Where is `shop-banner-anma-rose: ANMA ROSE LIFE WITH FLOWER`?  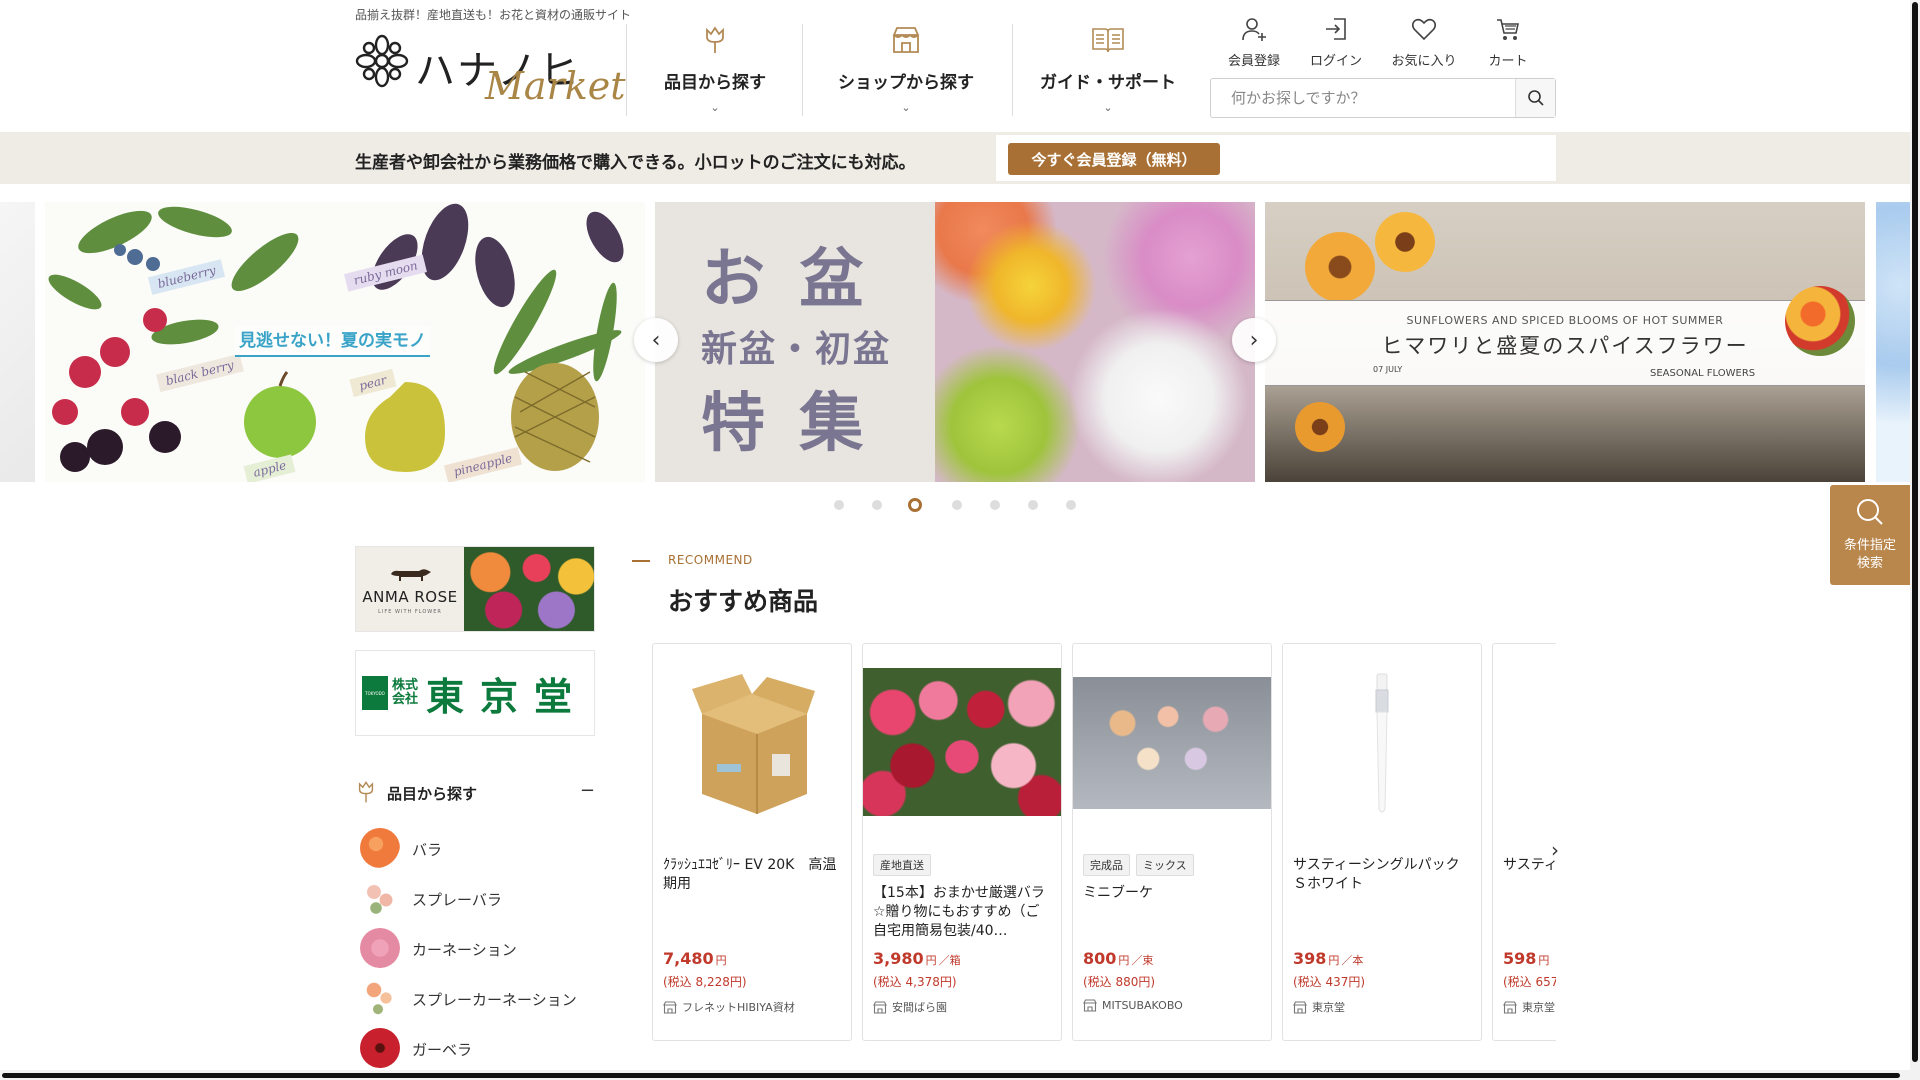 shop-banner-anma-rose: ANMA ROSE LIFE WITH FLOWER is located at coordinates (475, 589).